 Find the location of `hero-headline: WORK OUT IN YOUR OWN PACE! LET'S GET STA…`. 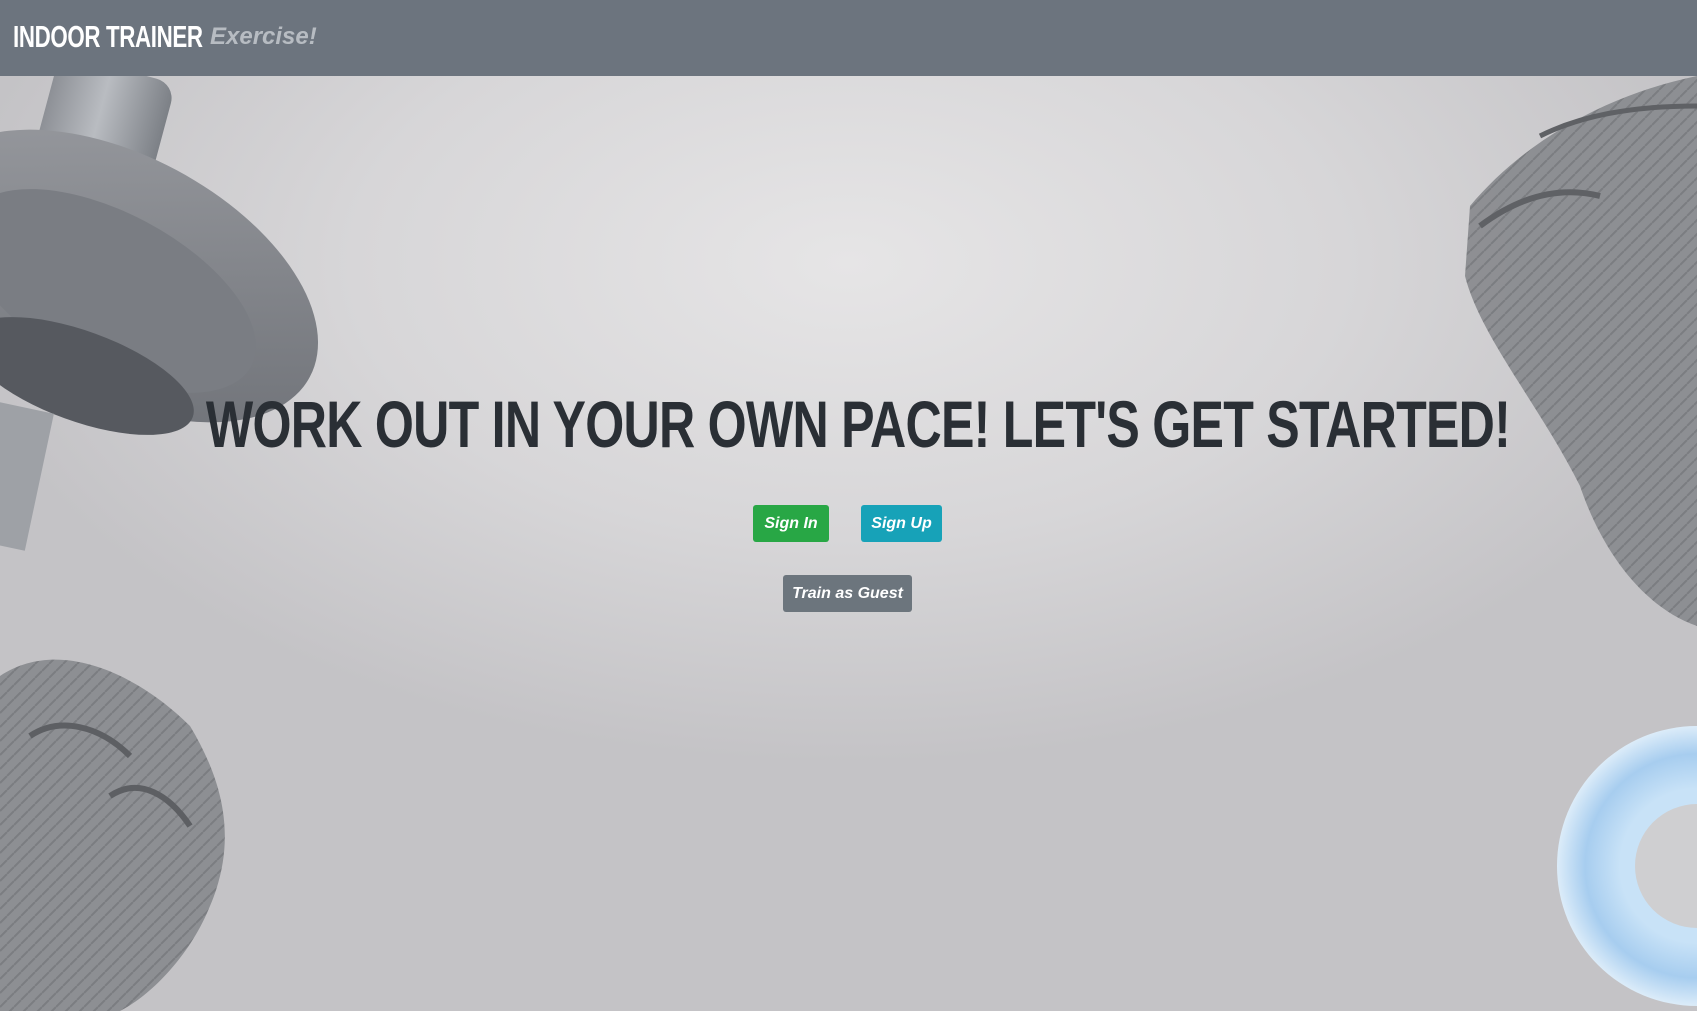

hero-headline: WORK OUT IN YOUR OWN PACE! LET'S GET STA… is located at coordinates (858, 424).